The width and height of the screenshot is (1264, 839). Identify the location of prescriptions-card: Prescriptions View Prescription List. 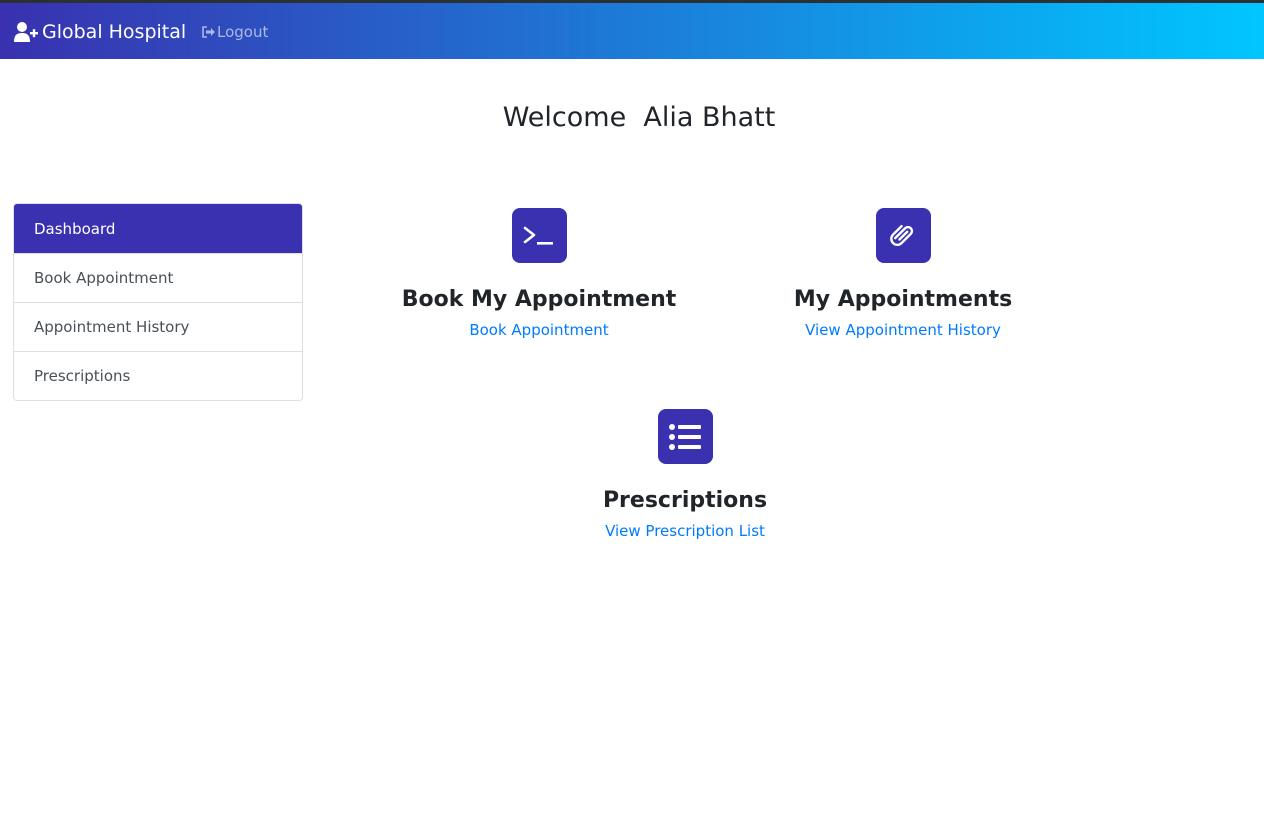
(685, 474).